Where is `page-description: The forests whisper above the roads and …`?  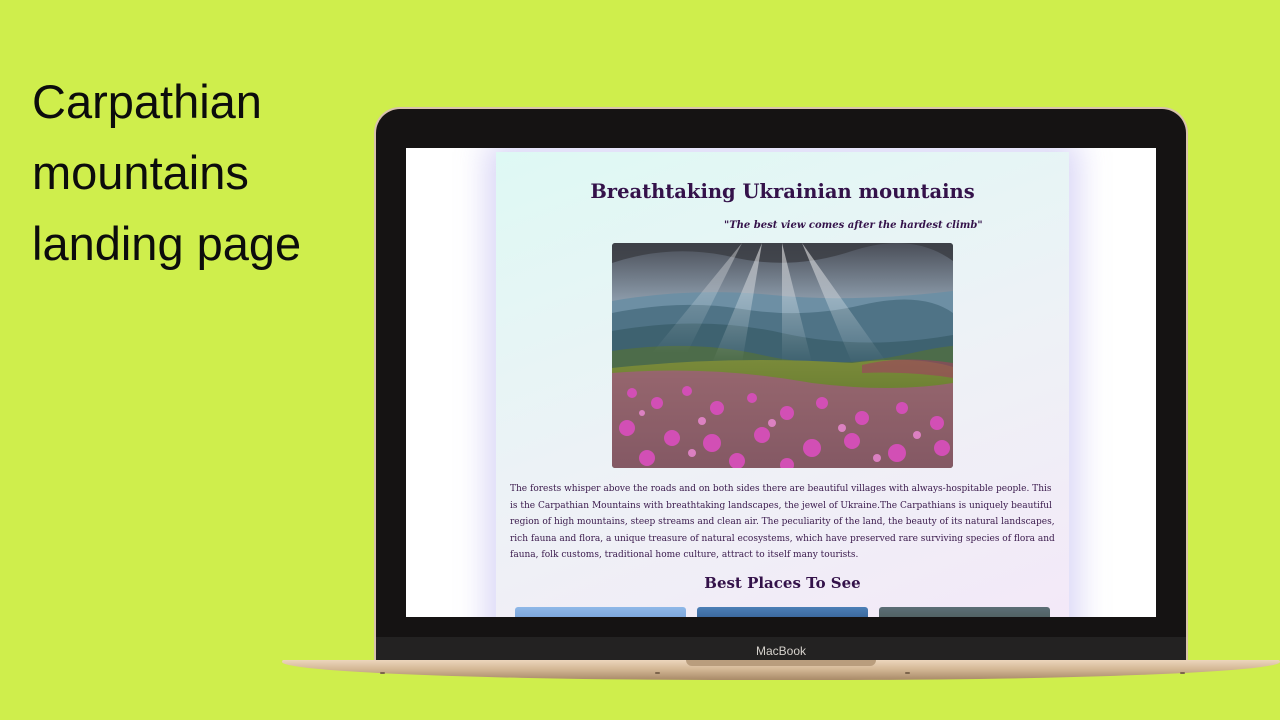 page-description: The forests whisper above the roads and … is located at coordinates (782, 522).